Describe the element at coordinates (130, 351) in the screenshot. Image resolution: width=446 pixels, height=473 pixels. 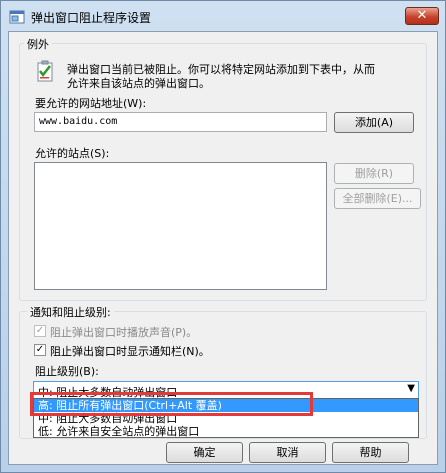
I see `notification-bar-checkbox-label: 阻止弹出窗口时显示通知栏(N)。` at that location.